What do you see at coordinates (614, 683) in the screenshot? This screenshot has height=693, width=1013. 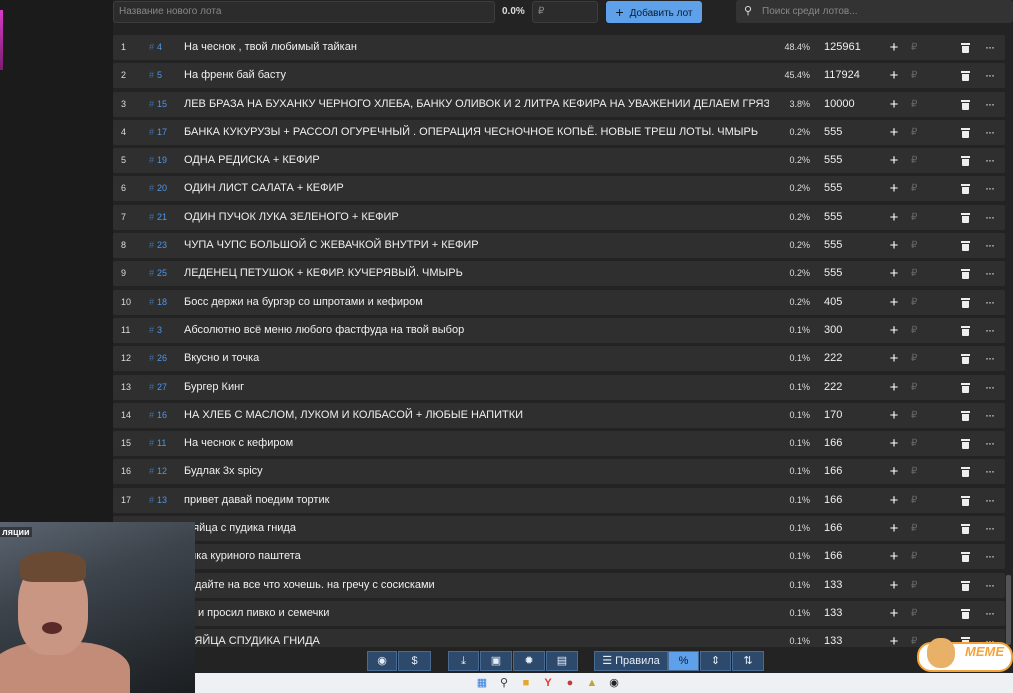 I see `app-icon: ◉` at bounding box center [614, 683].